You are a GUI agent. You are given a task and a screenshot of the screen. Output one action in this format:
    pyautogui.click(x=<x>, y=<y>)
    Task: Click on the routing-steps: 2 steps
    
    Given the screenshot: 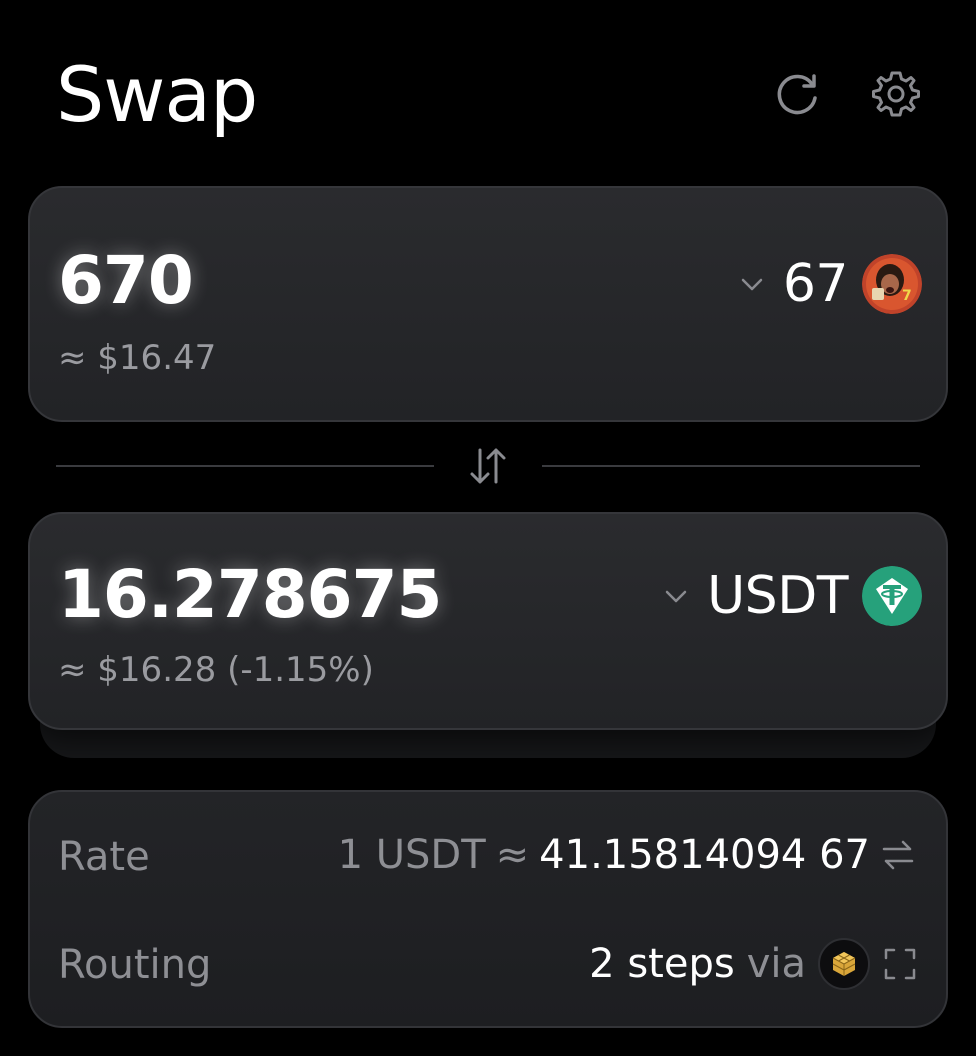 What is the action you would take?
    pyautogui.click(x=662, y=964)
    